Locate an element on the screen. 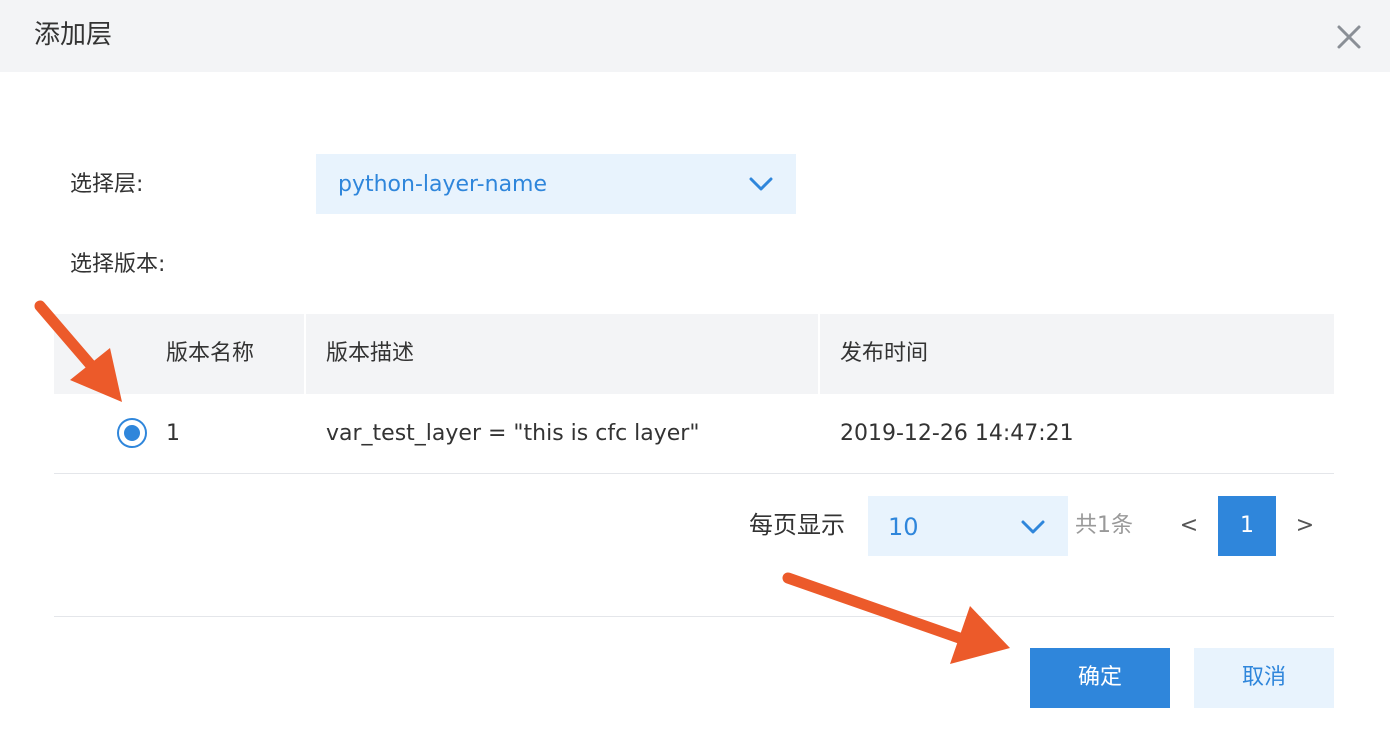 The width and height of the screenshot is (1390, 736). layer-label: 选择层: is located at coordinates (107, 184).